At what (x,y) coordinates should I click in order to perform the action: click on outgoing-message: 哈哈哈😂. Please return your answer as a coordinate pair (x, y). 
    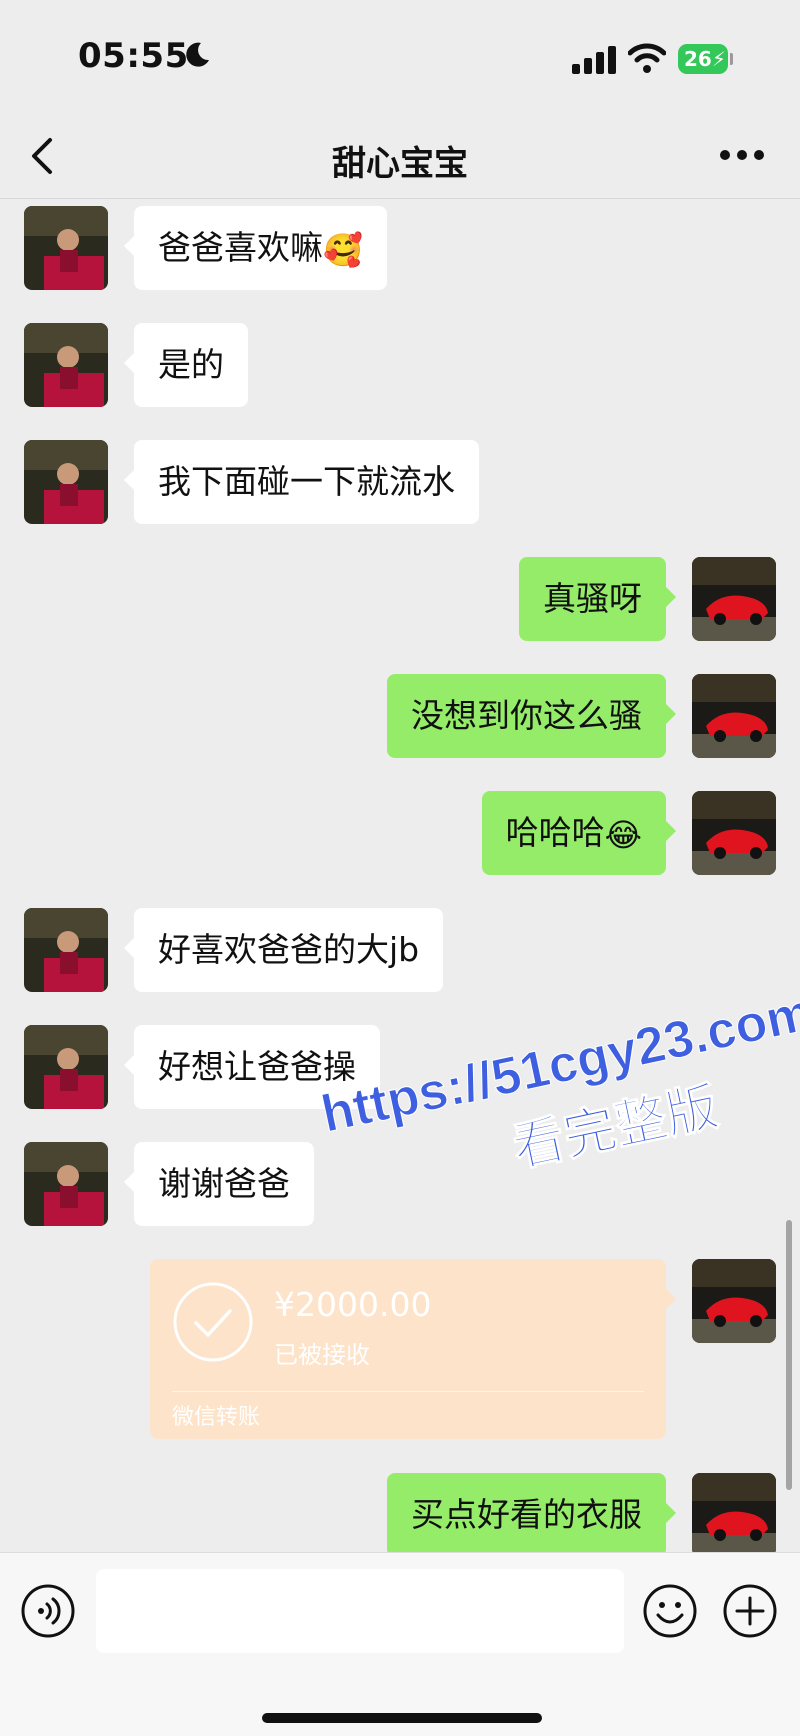
    Looking at the image, I should click on (579, 833).